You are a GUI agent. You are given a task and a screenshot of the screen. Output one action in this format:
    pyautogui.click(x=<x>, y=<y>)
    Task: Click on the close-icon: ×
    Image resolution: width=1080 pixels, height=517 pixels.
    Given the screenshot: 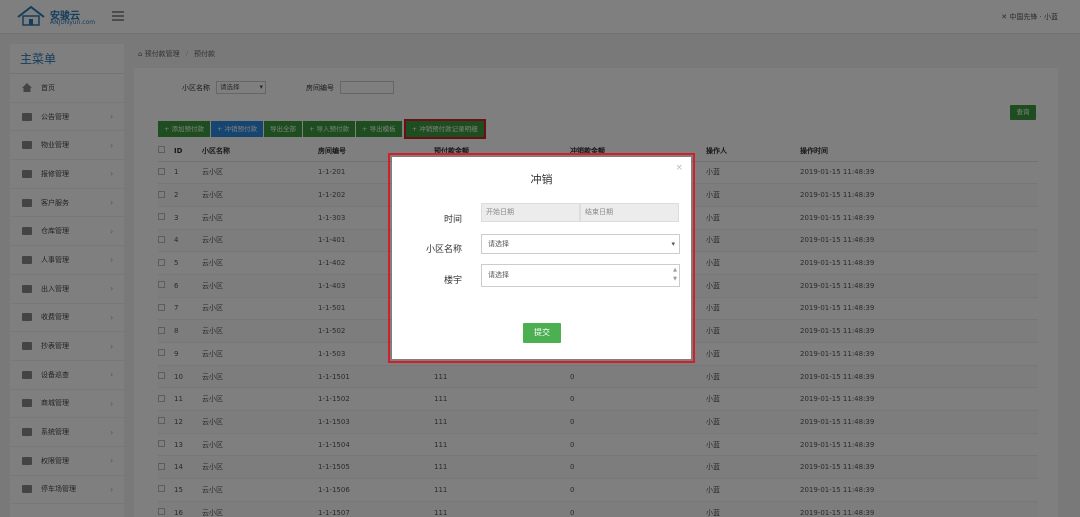 What is the action you would take?
    pyautogui.click(x=679, y=168)
    